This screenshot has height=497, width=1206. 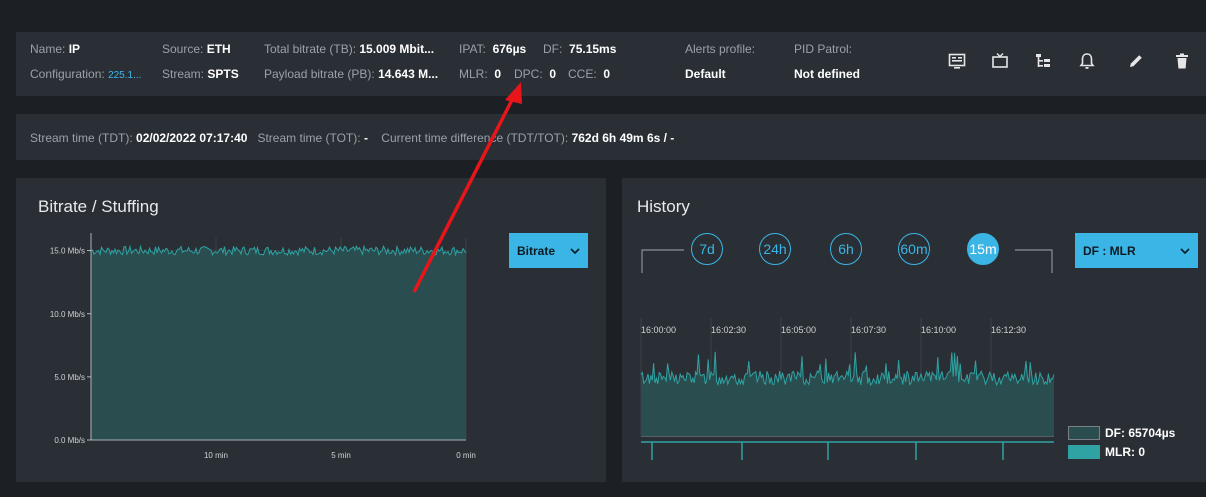 I want to click on name-label: Name:, so click(x=48, y=49).